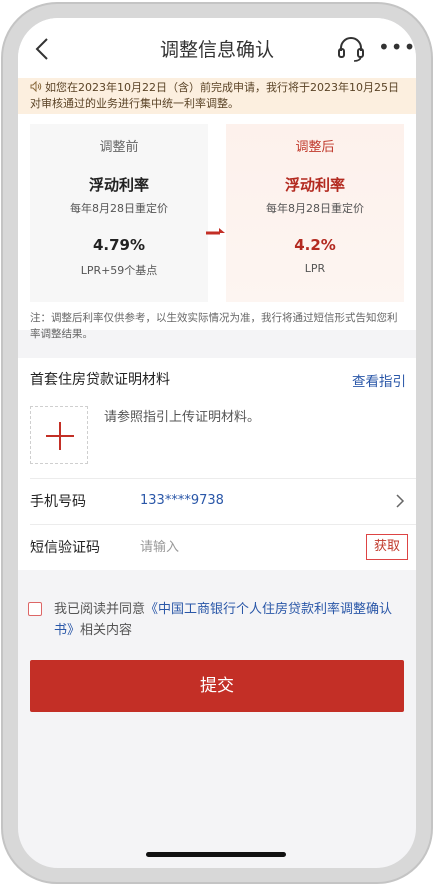 The height and width of the screenshot is (886, 434). What do you see at coordinates (314, 185) in the screenshot?
I see `after-rate-type: 浮动利率` at bounding box center [314, 185].